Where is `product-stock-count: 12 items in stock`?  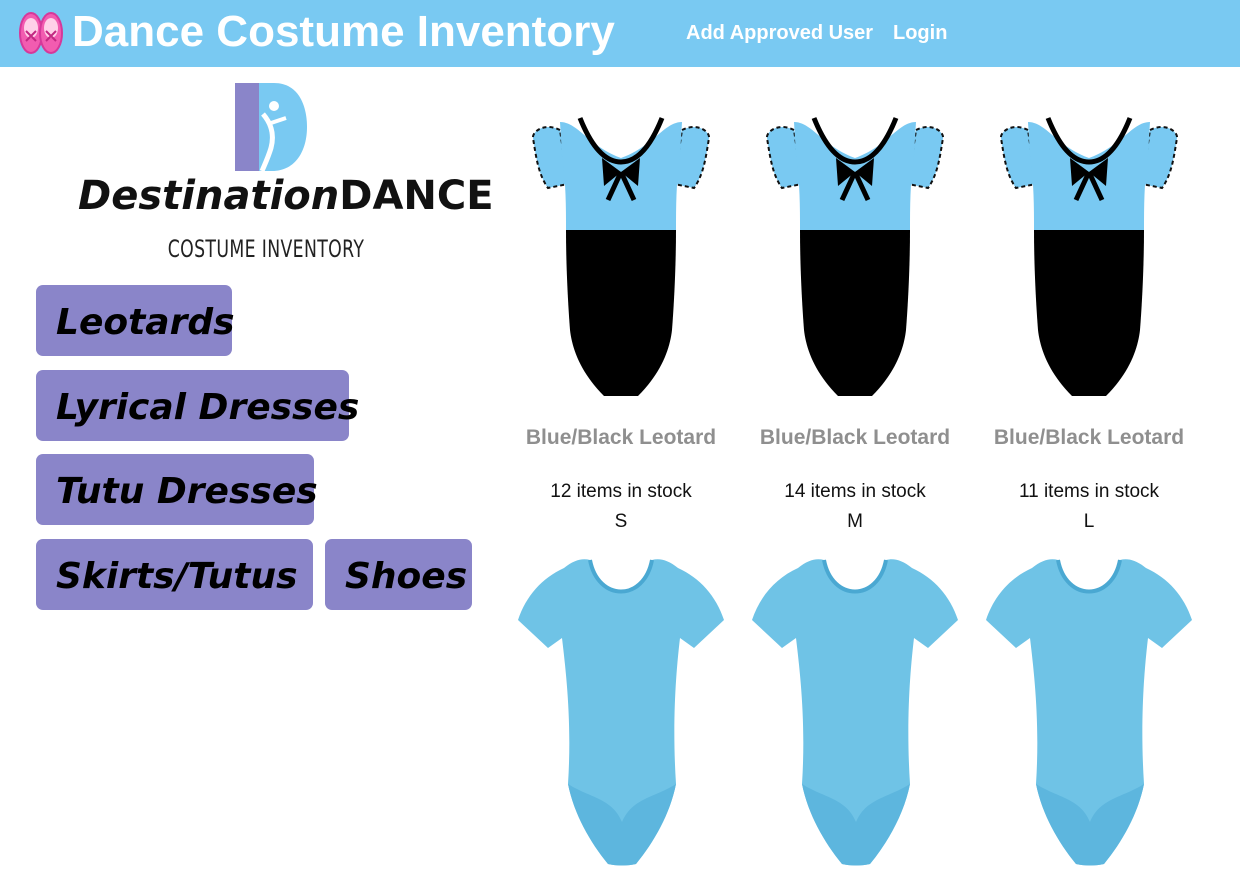 product-stock-count: 12 items in stock is located at coordinates (621, 491).